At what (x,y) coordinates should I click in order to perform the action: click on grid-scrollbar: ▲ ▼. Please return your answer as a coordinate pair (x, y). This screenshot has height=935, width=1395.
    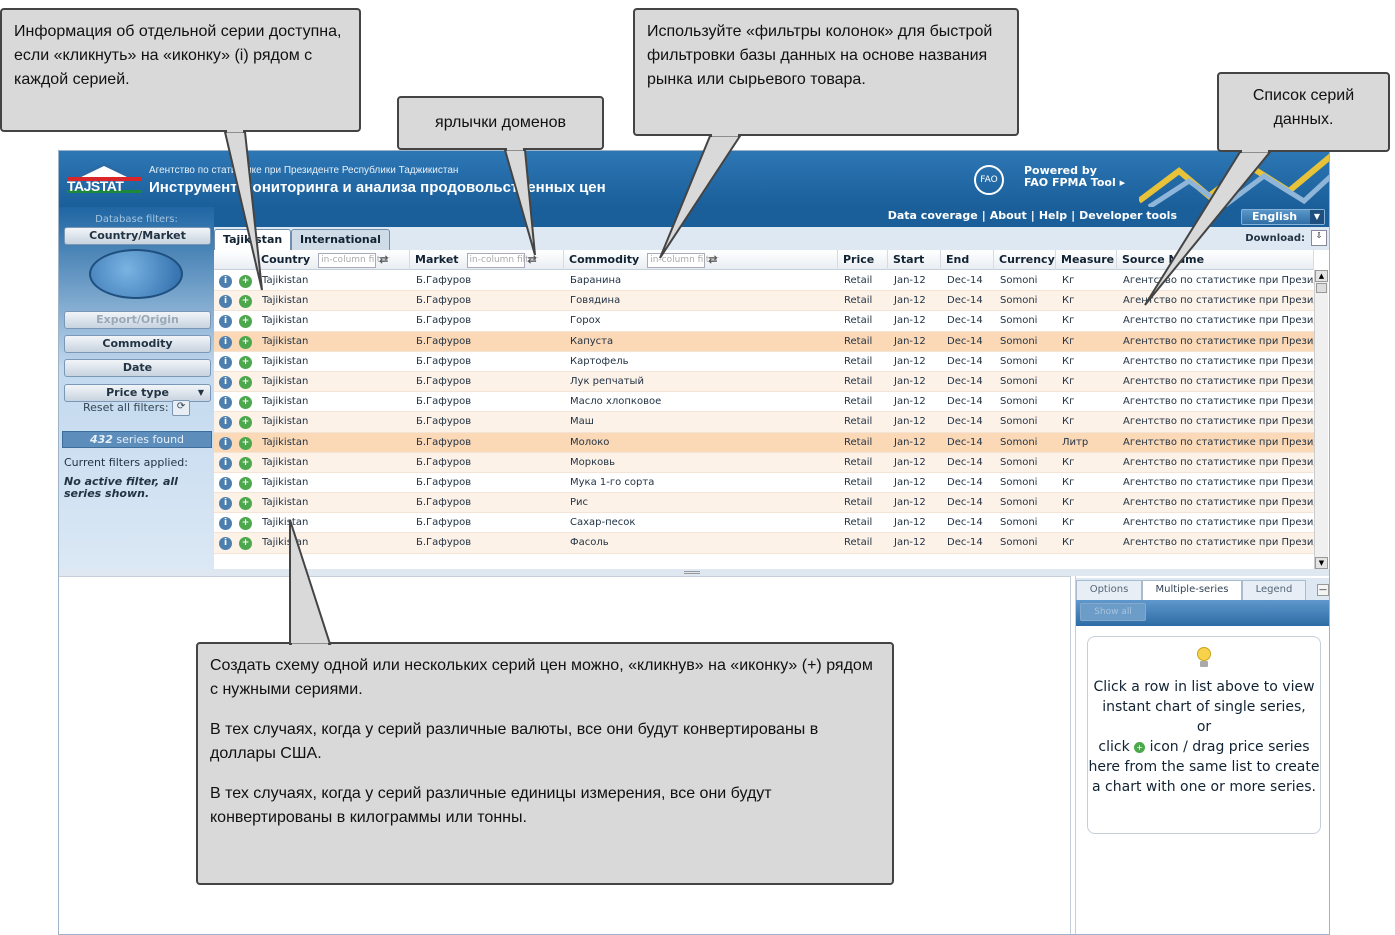
    Looking at the image, I should click on (1321, 419).